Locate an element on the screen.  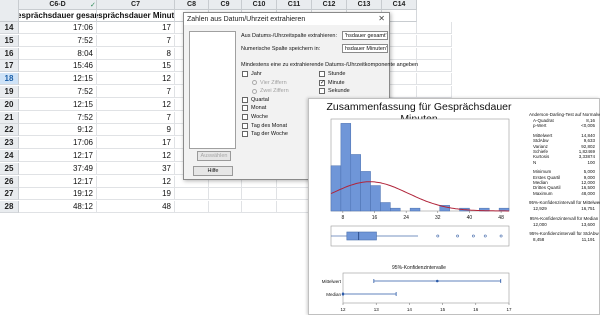
option-quartal: Quartal is located at coordinates (255, 99).